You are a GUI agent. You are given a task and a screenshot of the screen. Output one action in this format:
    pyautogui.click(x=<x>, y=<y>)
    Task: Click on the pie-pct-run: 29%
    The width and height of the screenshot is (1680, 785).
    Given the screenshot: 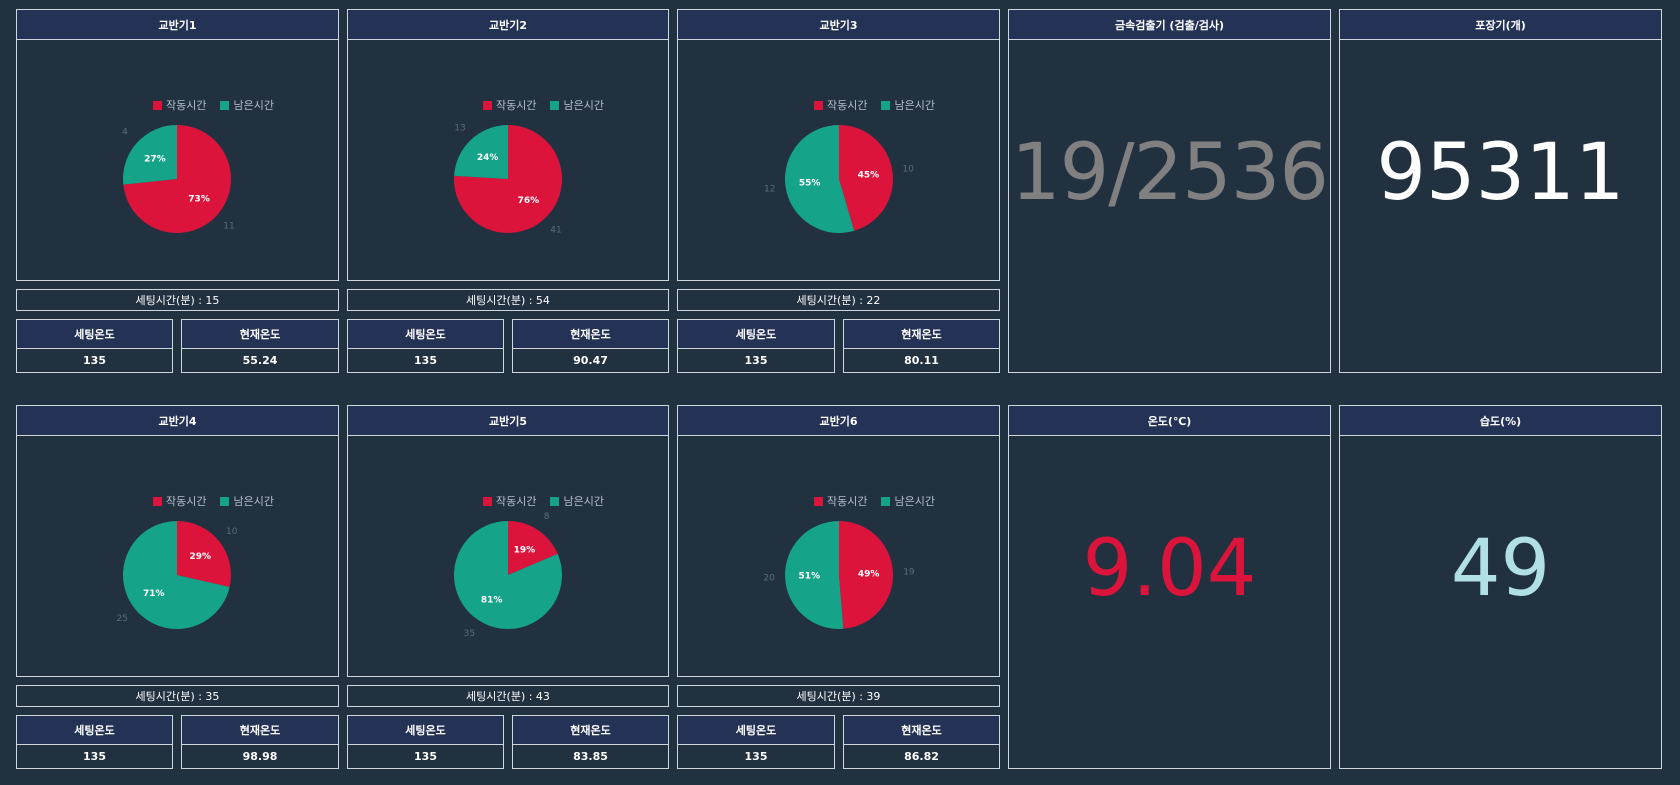 What is the action you would take?
    pyautogui.click(x=200, y=557)
    